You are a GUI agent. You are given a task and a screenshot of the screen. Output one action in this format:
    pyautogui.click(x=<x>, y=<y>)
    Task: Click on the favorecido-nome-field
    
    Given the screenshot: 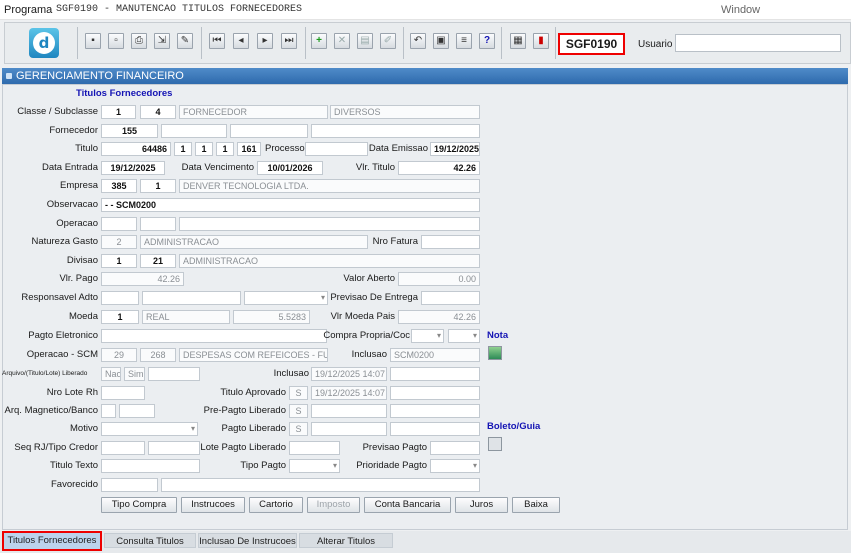 What is the action you would take?
    pyautogui.click(x=320, y=485)
    